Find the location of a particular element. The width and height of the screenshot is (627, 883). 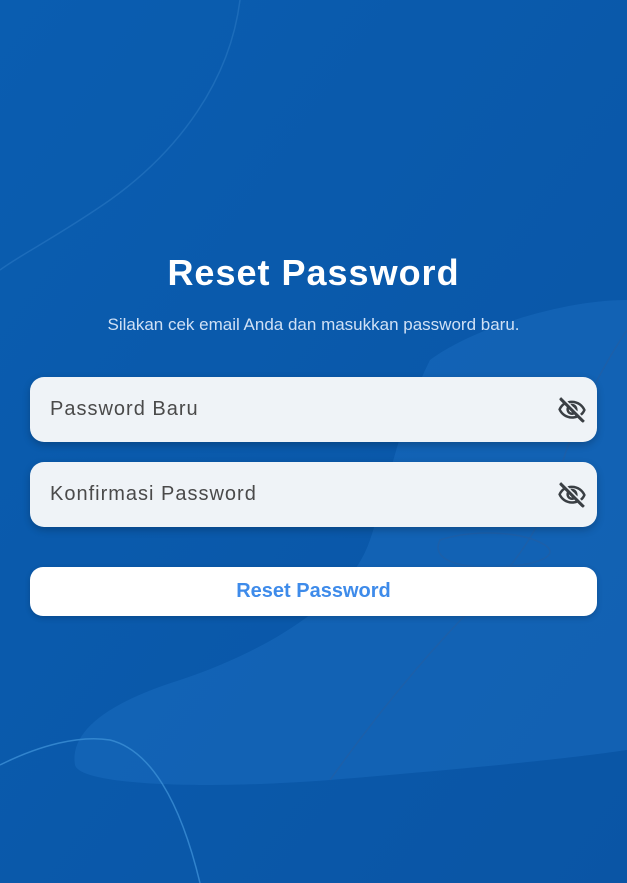

page-title: Reset Password is located at coordinates (313, 272).